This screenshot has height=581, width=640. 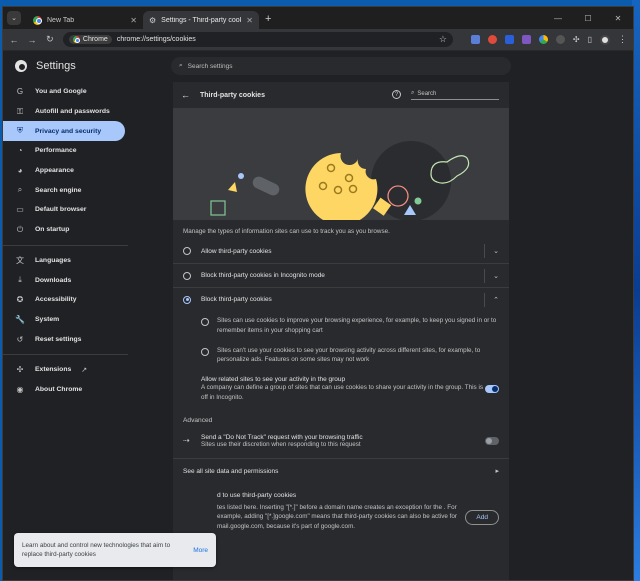 What do you see at coordinates (492, 440) in the screenshot?
I see `do-not-track-toggle` at bounding box center [492, 440].